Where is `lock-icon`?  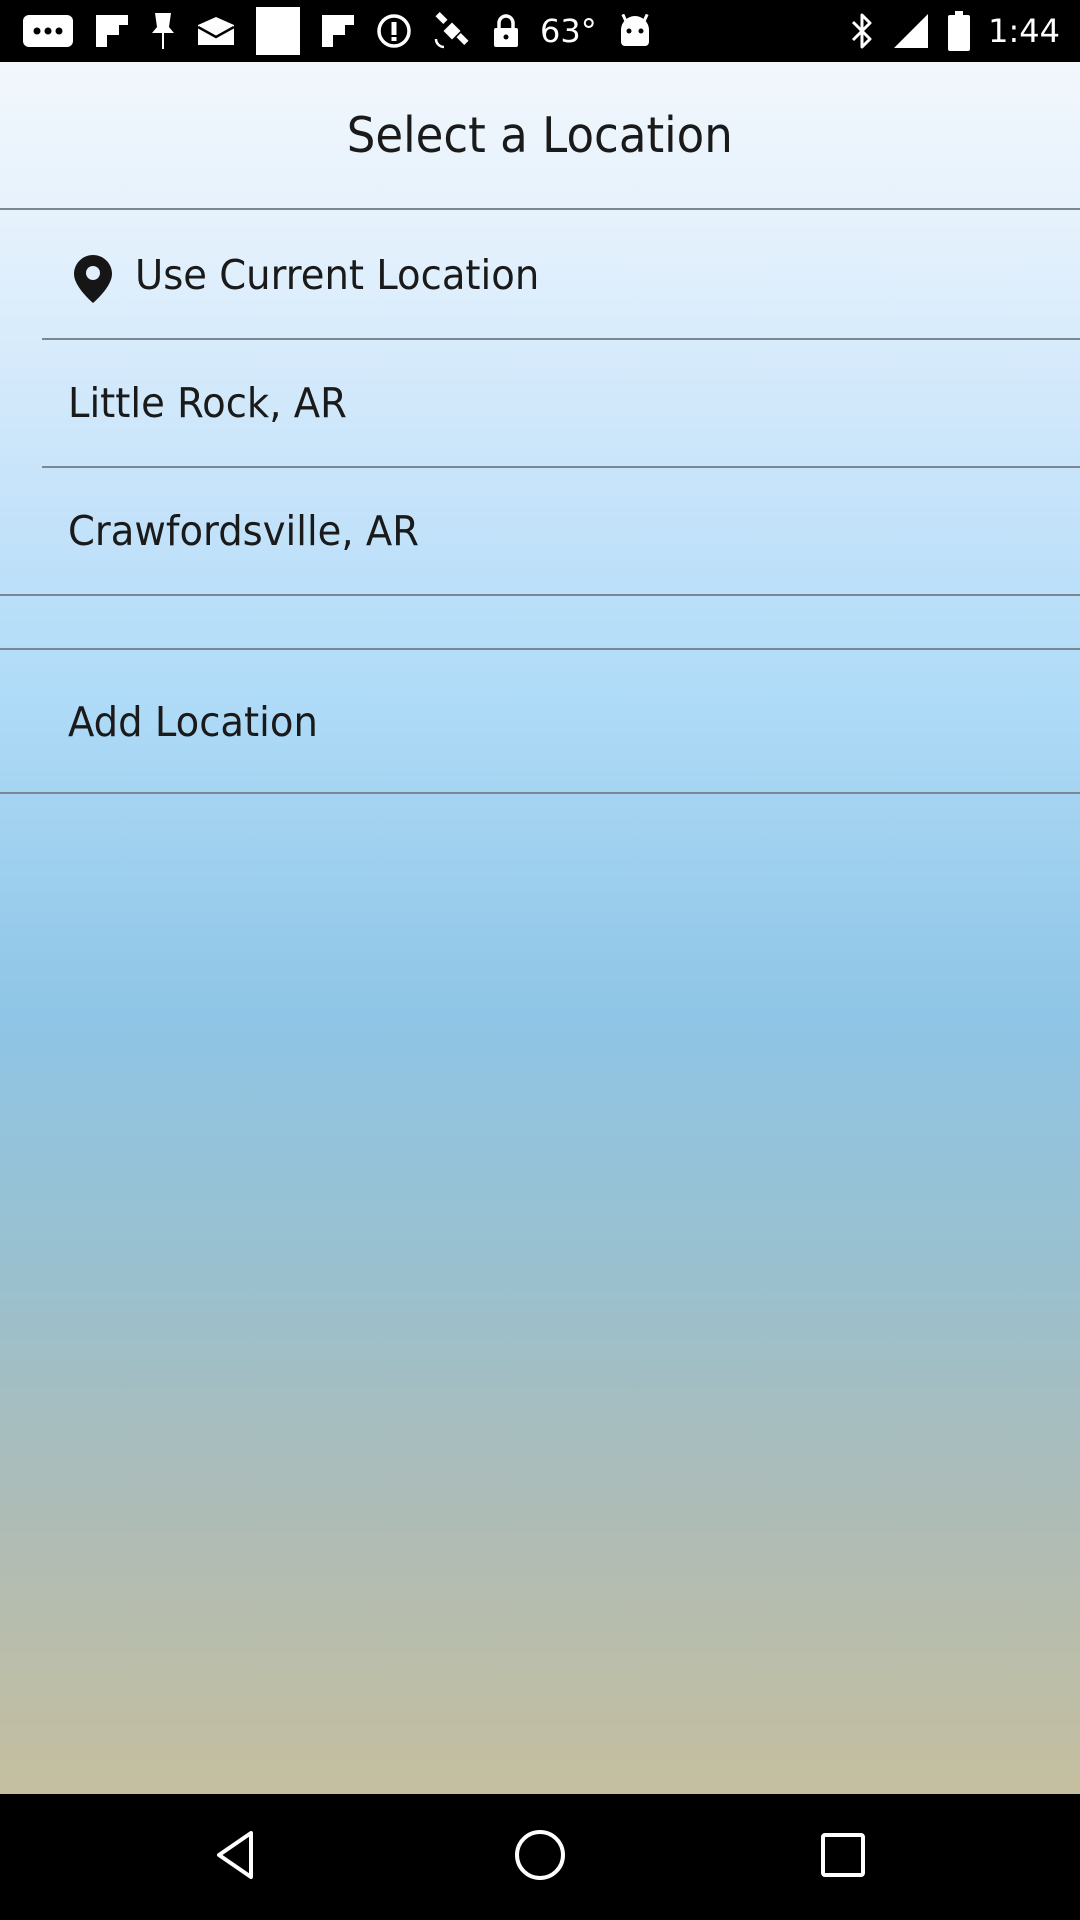
lock-icon is located at coordinates (506, 31).